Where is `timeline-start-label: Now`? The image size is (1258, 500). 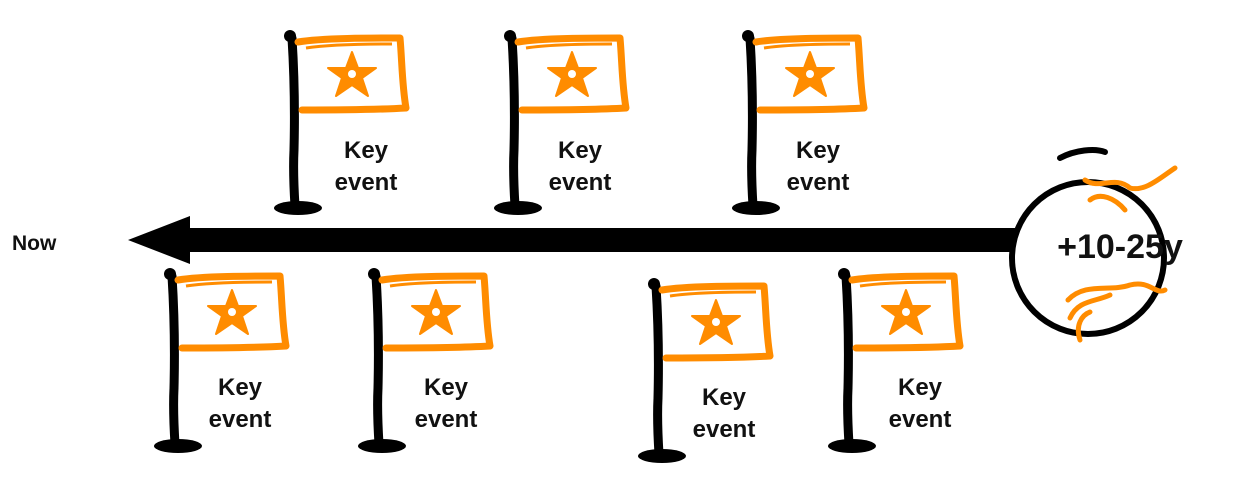
timeline-start-label: Now is located at coordinates (34, 243).